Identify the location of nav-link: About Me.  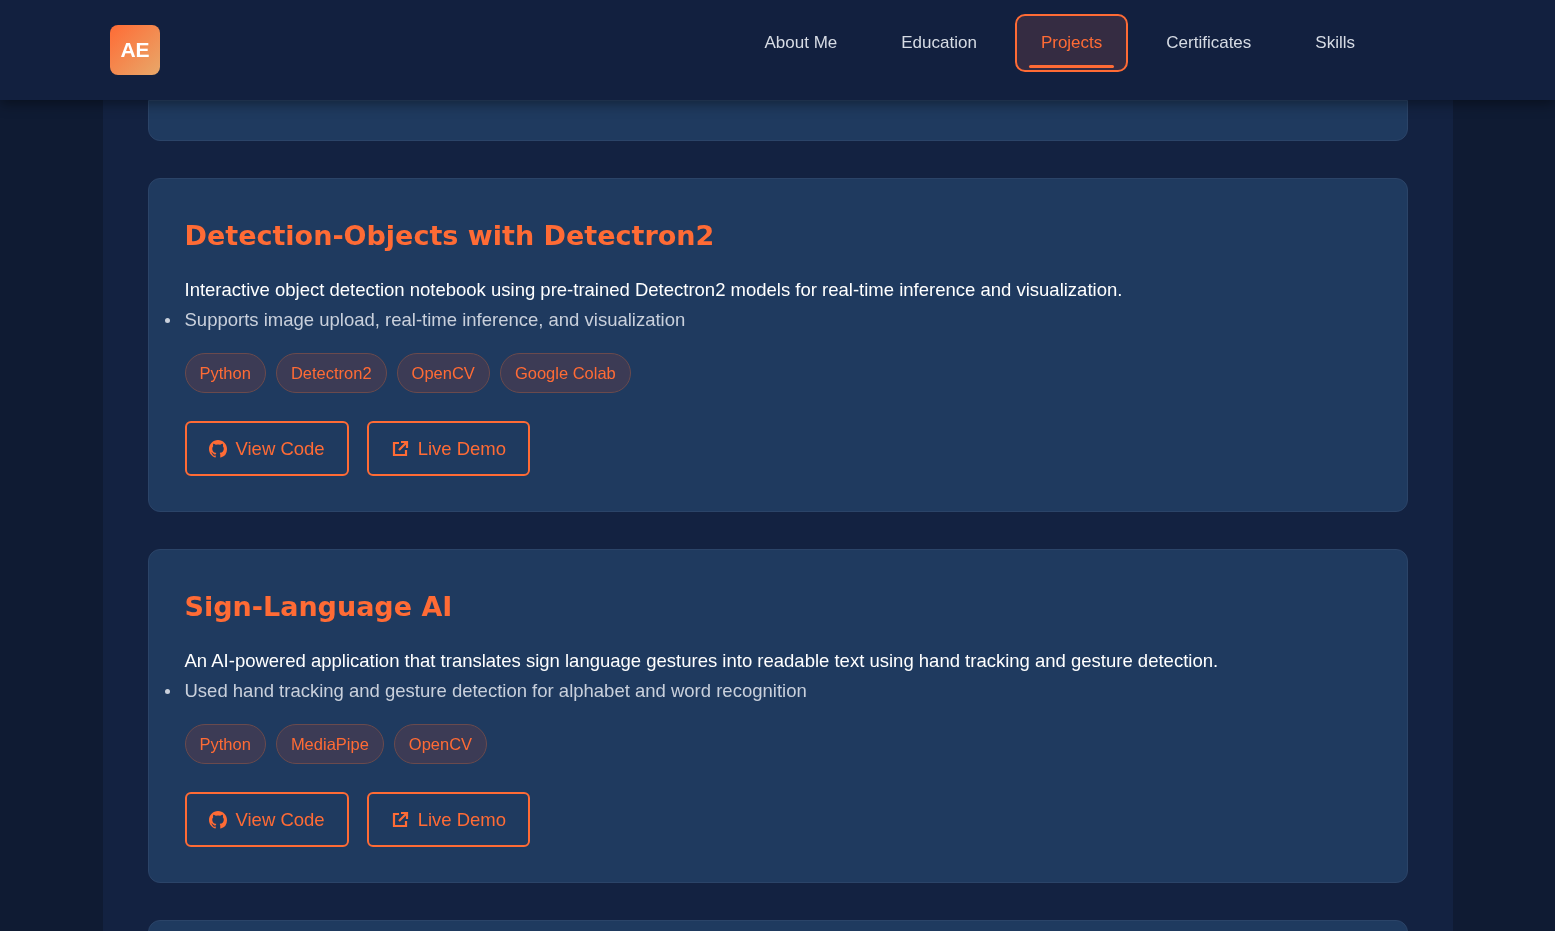
(801, 43).